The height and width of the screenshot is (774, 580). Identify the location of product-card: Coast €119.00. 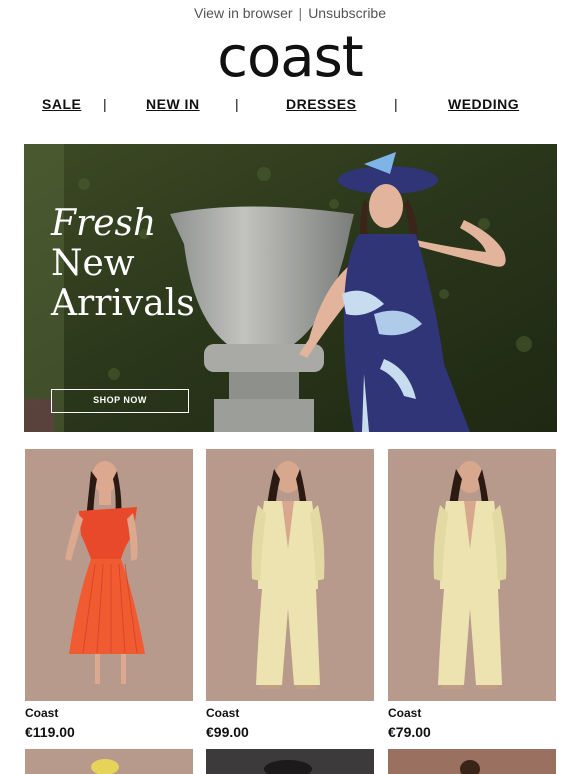
(109, 594).